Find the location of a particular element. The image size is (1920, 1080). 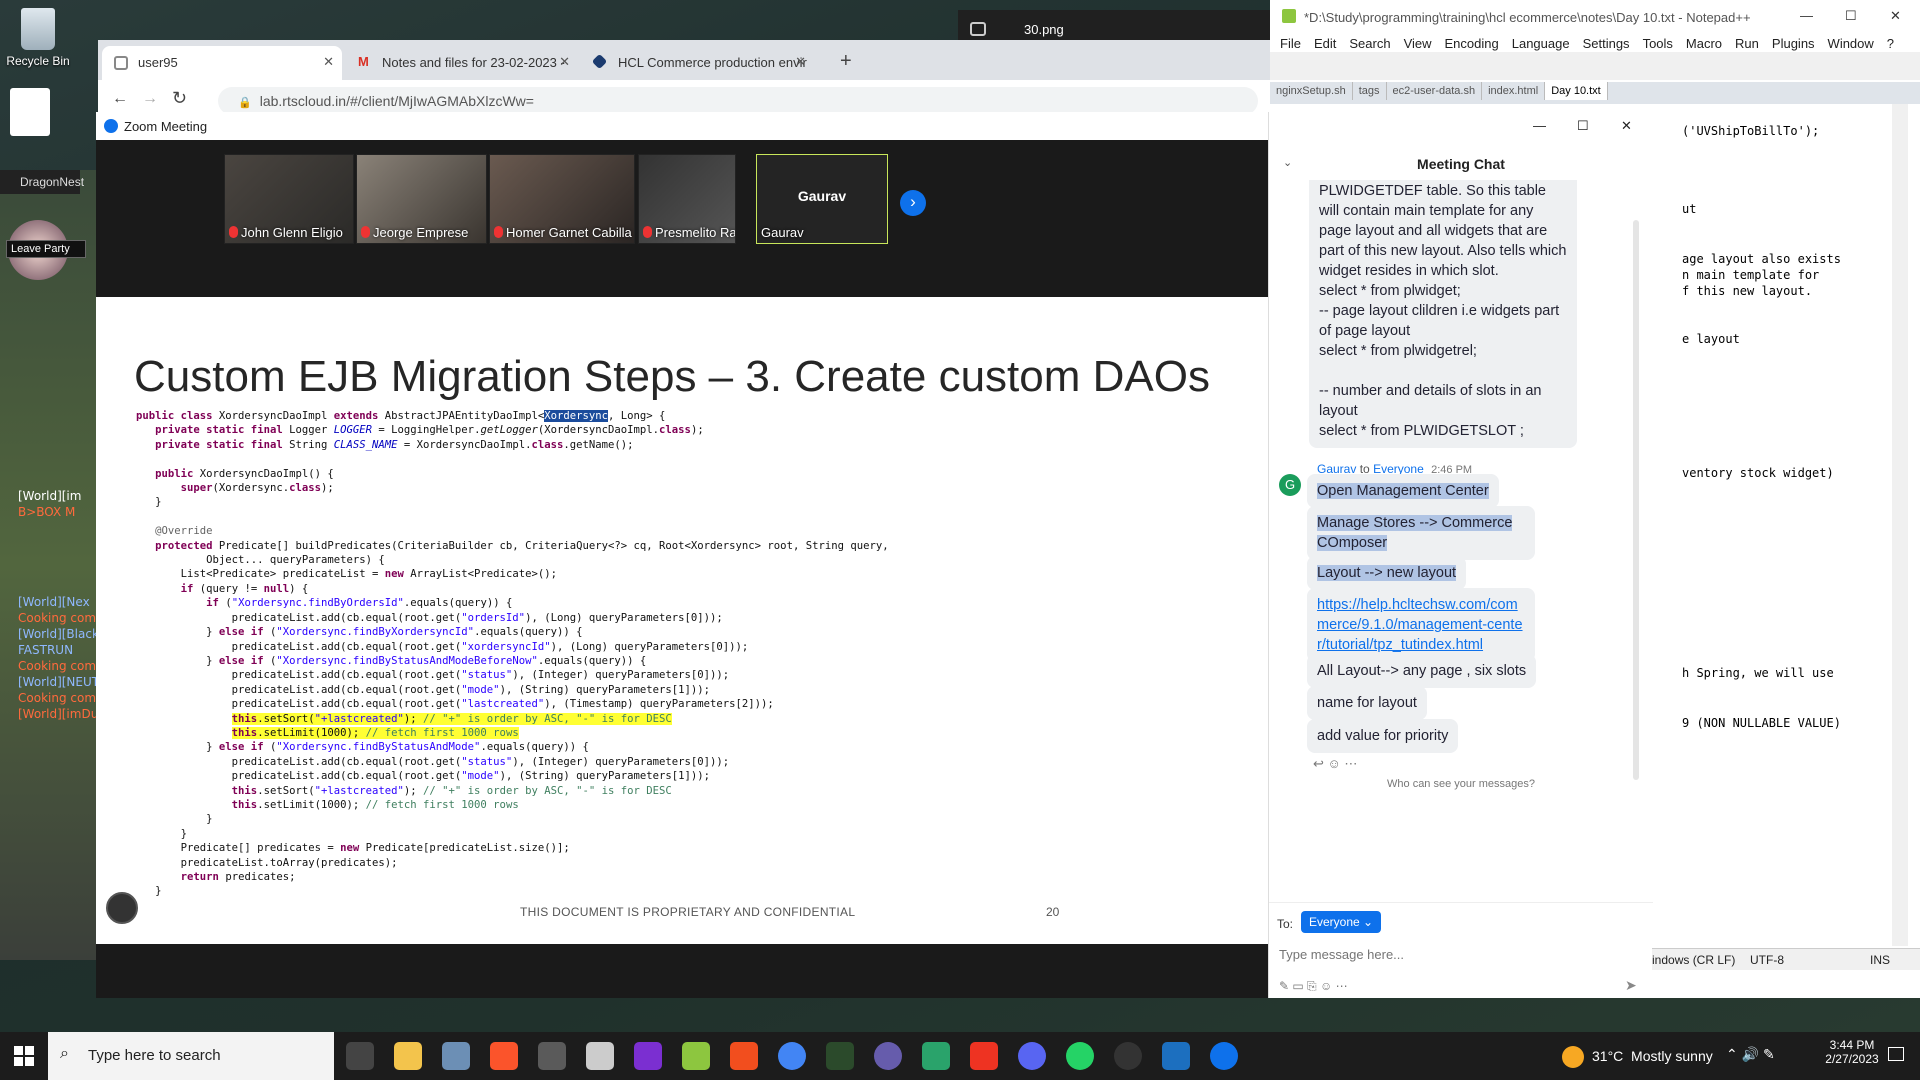

discord-icon is located at coordinates (1032, 1056).